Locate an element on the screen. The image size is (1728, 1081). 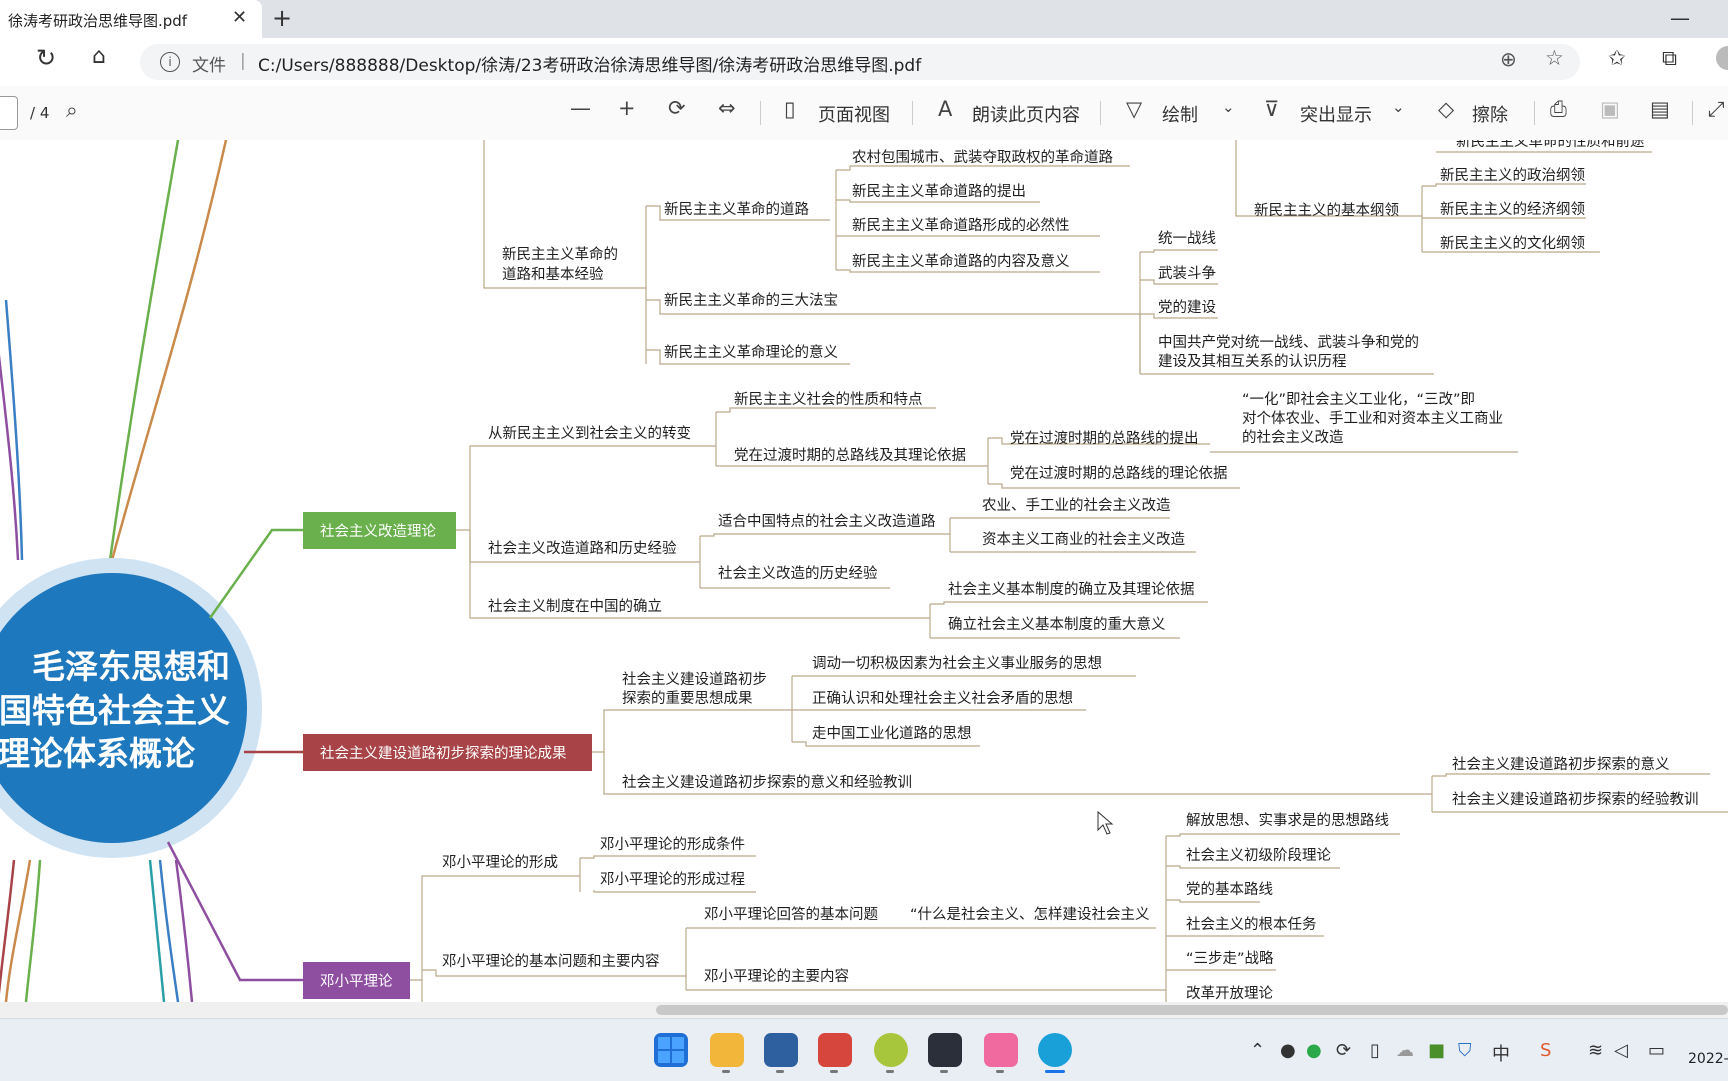
node-important-results-2: 探索的重要思想成果 is located at coordinates (687, 698).